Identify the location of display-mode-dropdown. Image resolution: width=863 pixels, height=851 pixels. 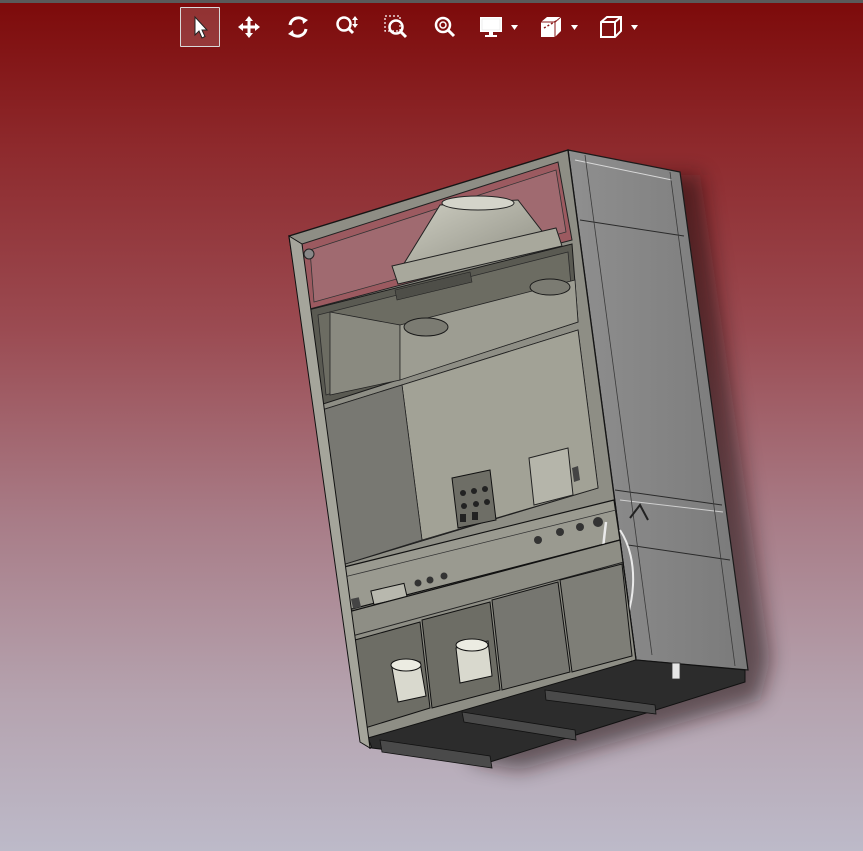
(497, 27).